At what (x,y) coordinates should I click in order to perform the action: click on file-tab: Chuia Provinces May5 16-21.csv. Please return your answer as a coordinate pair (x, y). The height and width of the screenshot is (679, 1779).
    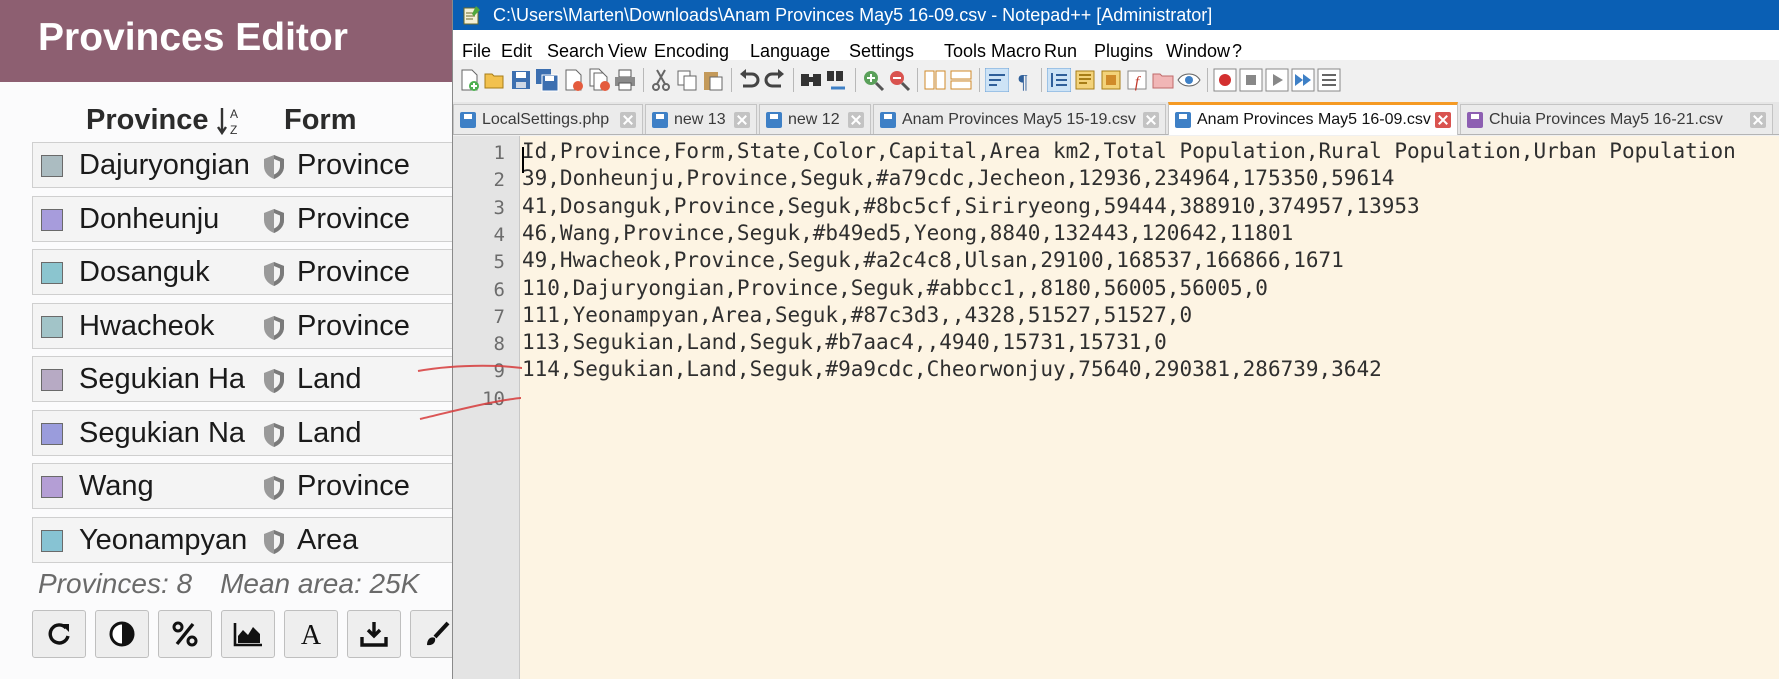
    Looking at the image, I should click on (1616, 119).